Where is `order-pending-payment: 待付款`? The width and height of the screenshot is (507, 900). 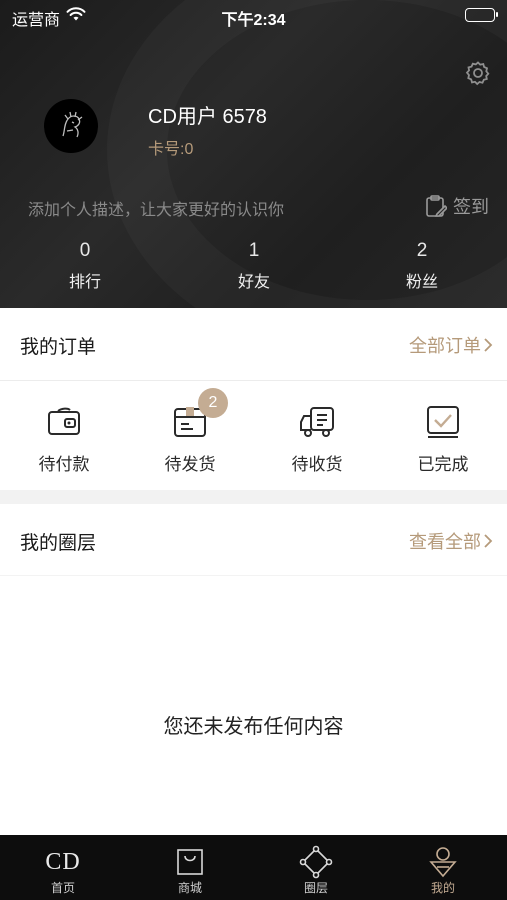
order-pending-payment: 待付款 is located at coordinates (64, 438).